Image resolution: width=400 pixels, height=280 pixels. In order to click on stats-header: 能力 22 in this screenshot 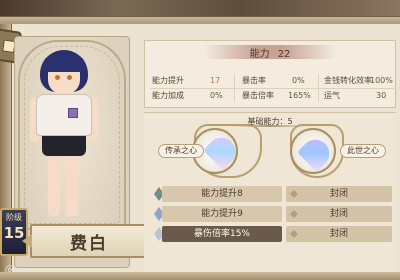, I will do `click(270, 52)`.